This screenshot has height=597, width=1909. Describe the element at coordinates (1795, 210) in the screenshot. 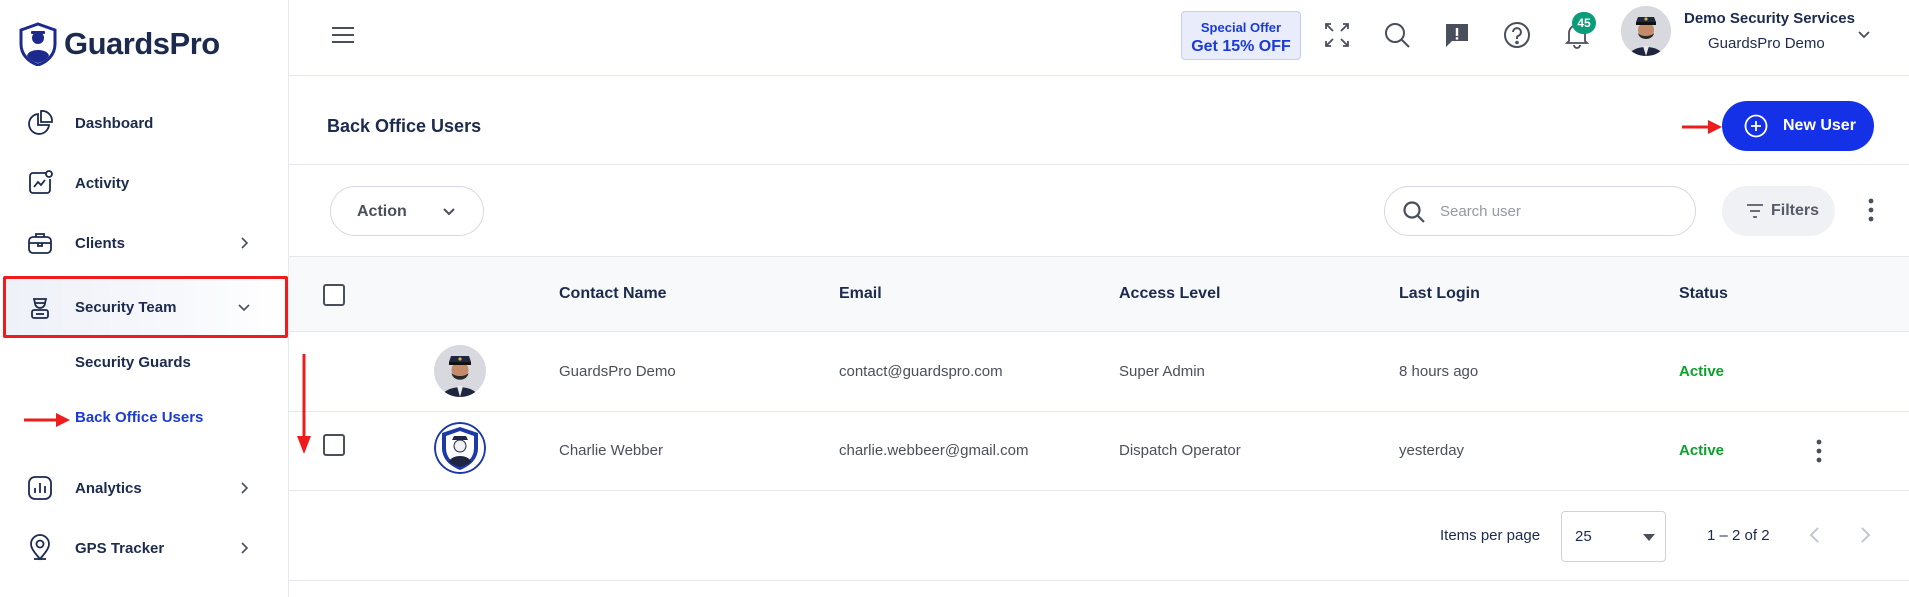

I see `filters-label: Filters` at that location.